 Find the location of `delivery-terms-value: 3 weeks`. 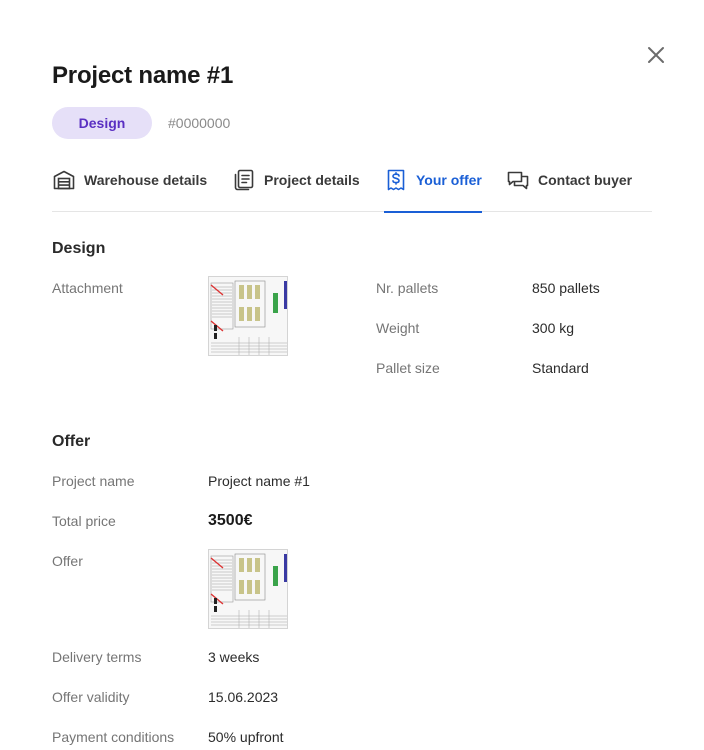

delivery-terms-value: 3 weeks is located at coordinates (234, 657).